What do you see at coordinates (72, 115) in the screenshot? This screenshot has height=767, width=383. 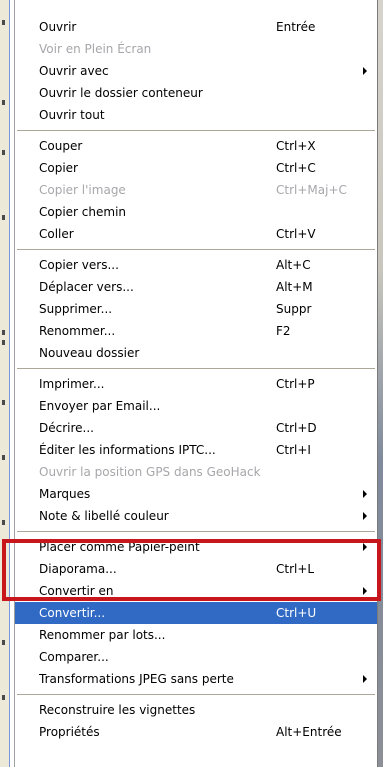 I see `menu-item-label: Ouvrir tout` at bounding box center [72, 115].